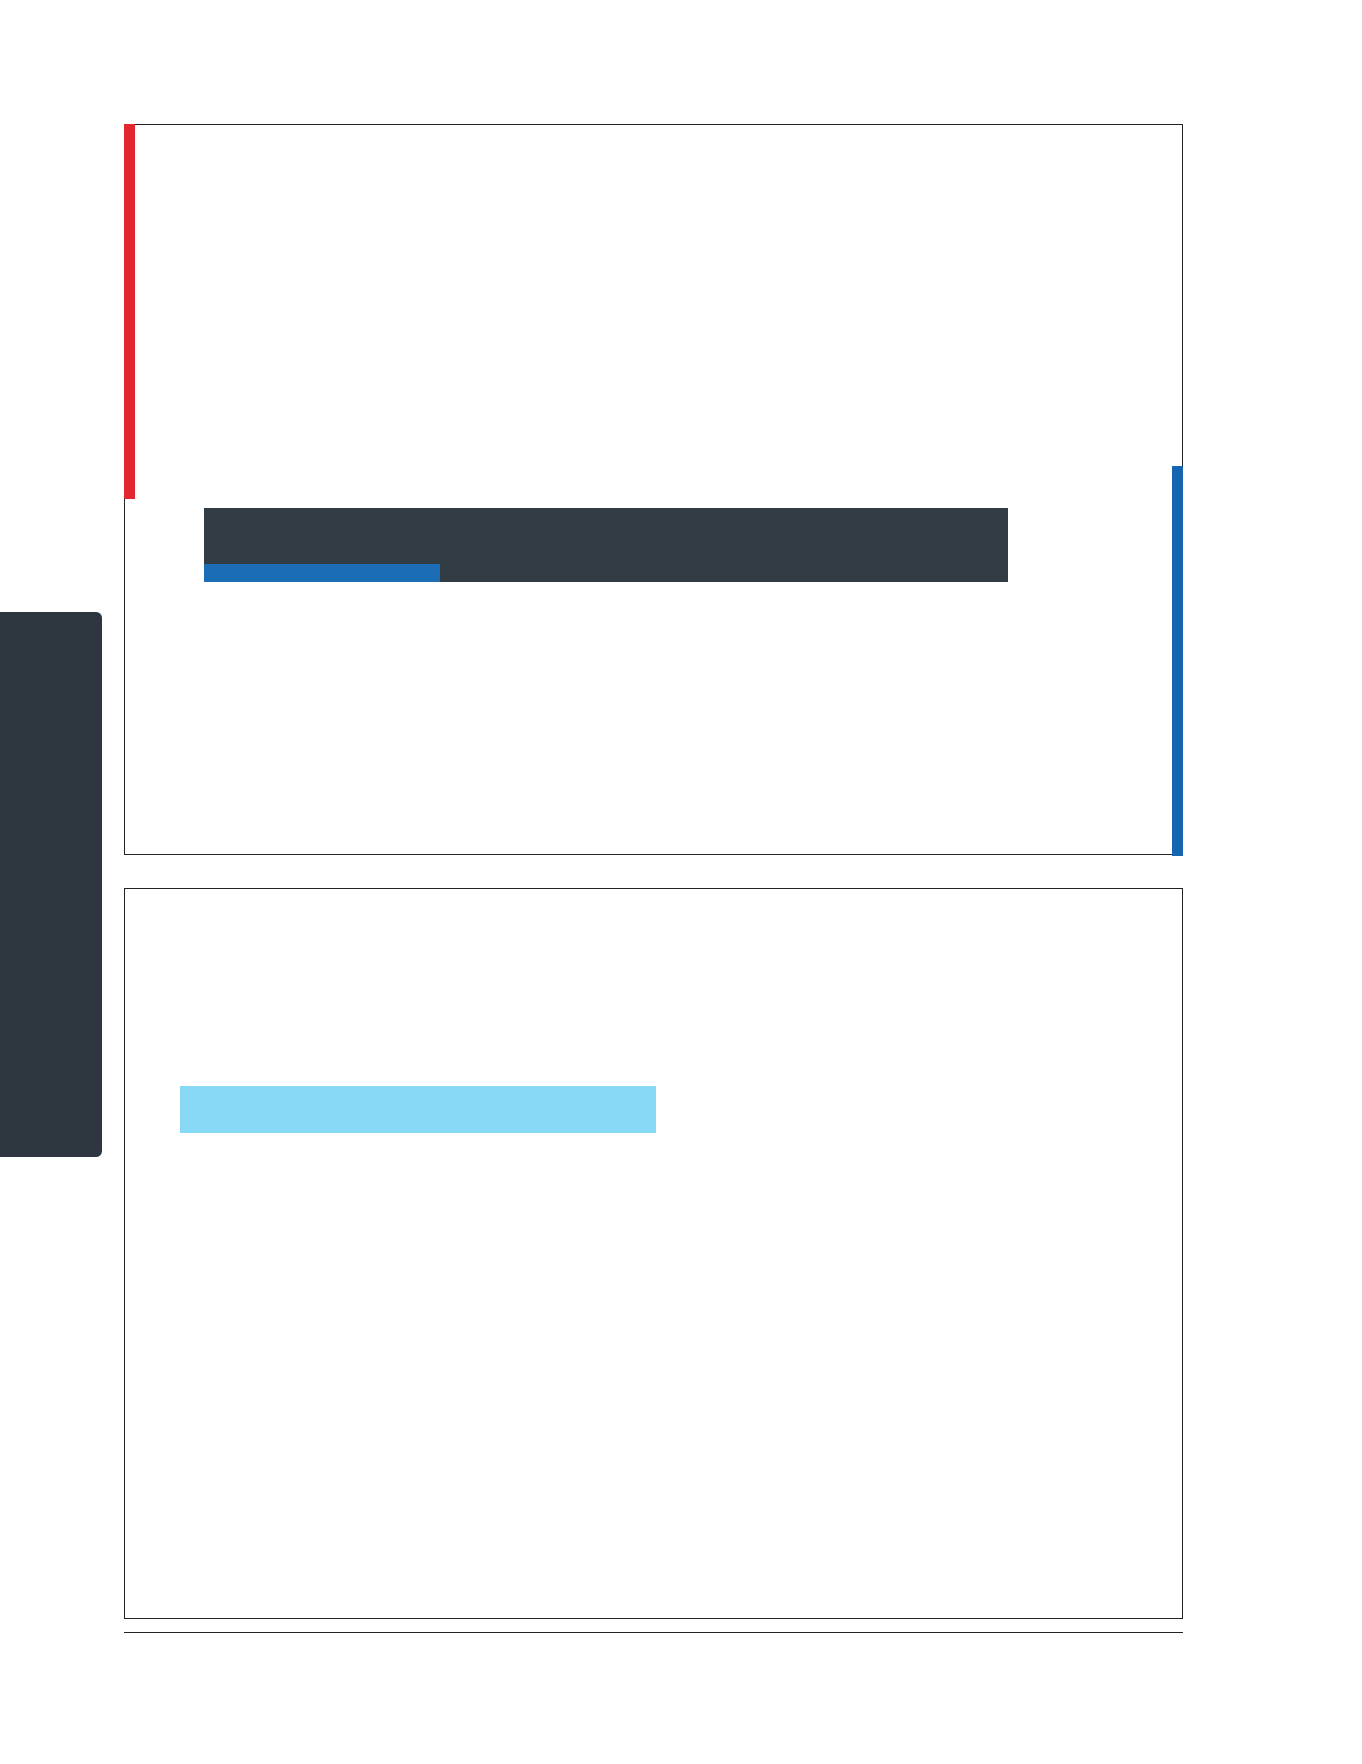  Describe the element at coordinates (1177, 661) in the screenshot. I see `blue-accent-bar` at that location.